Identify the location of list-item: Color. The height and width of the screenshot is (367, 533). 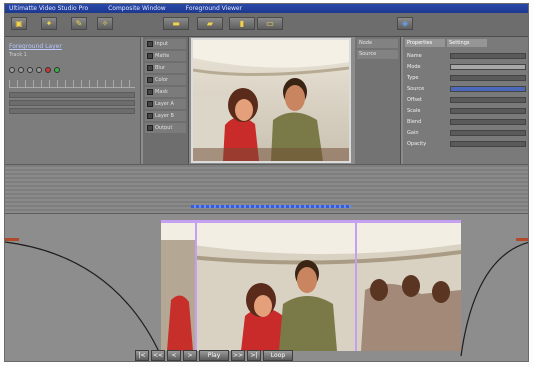
(165, 80).